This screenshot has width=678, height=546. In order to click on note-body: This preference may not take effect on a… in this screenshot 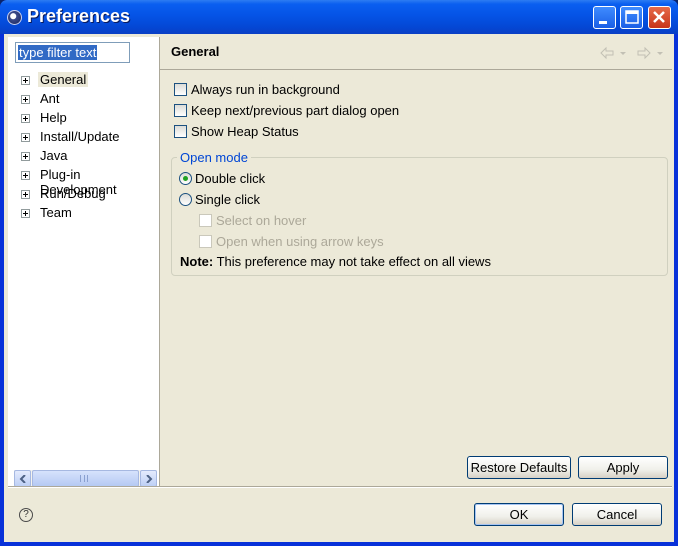, I will do `click(353, 261)`.